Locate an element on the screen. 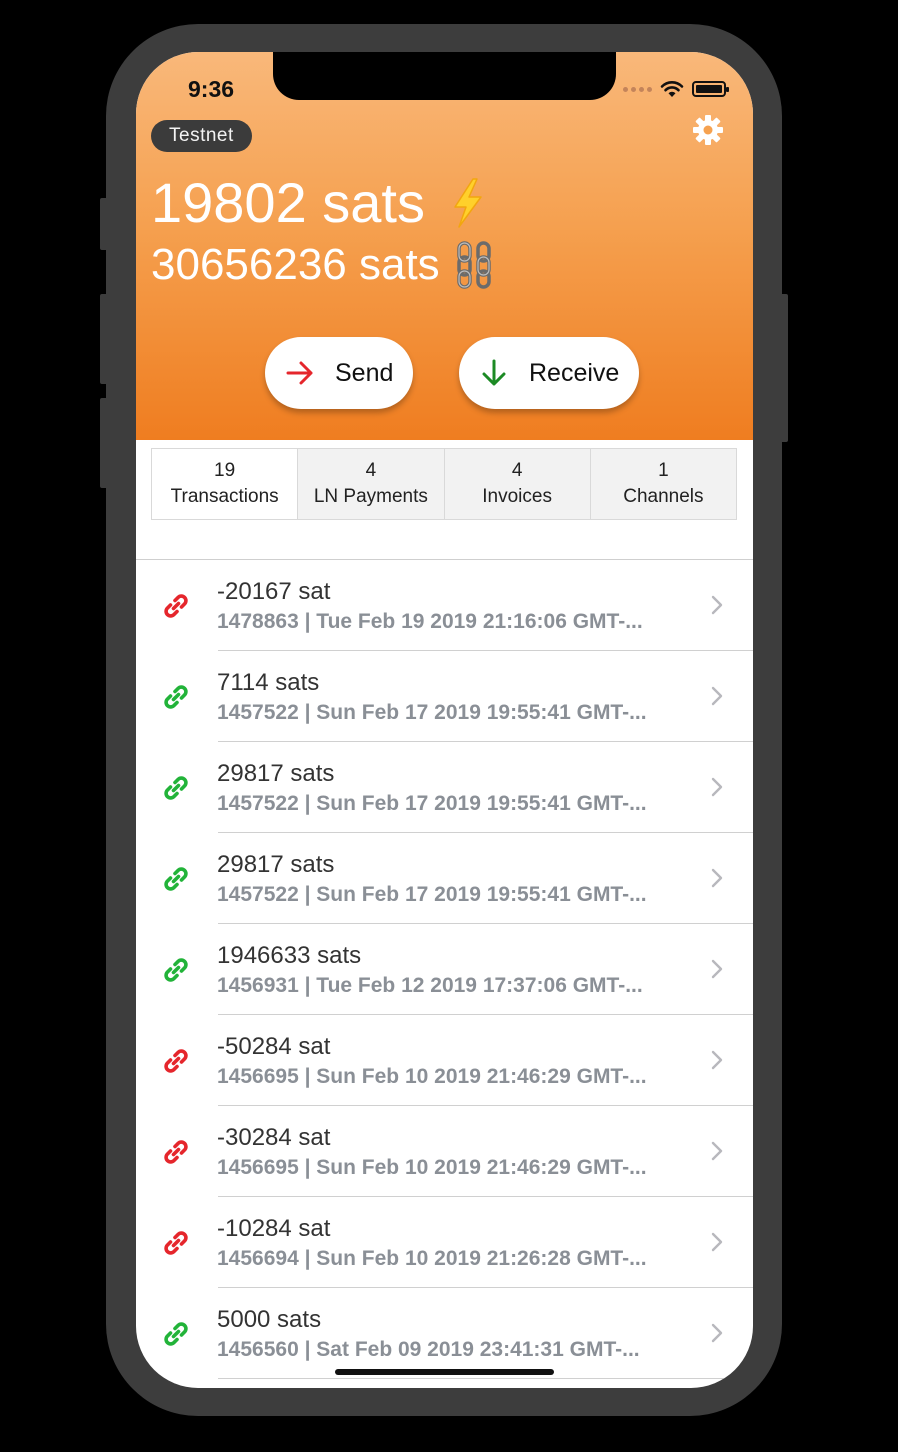  signal-icon is located at coordinates (637, 89).